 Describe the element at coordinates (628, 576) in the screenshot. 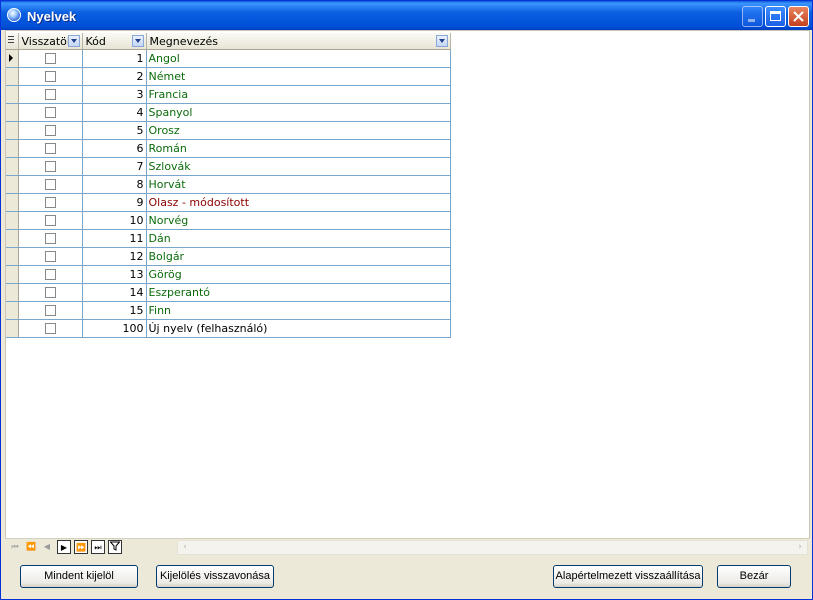

I see `restore-default-button: Alapértelmezett visszaállítása` at that location.